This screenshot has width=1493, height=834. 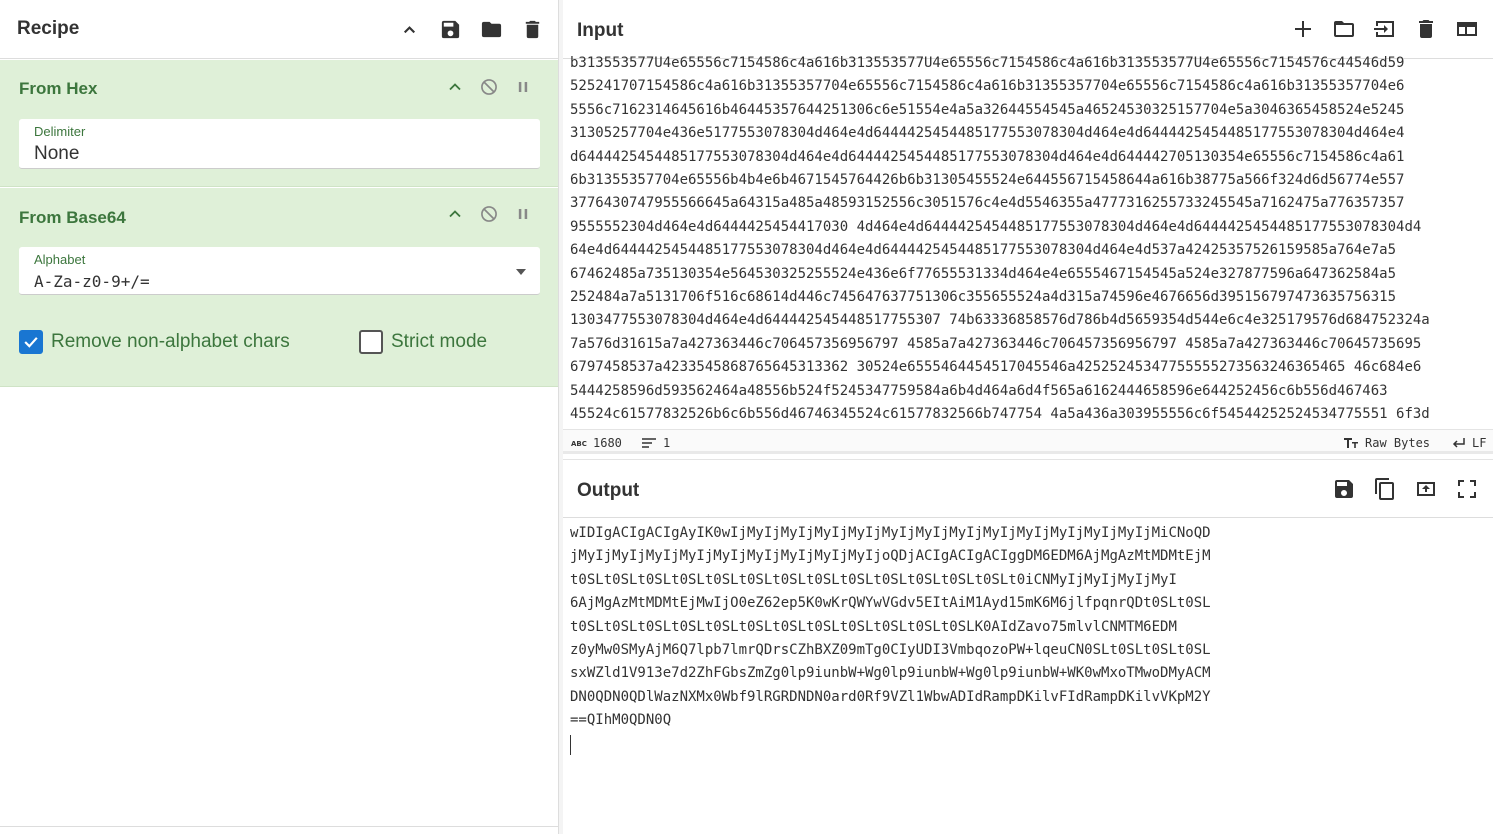 What do you see at coordinates (72, 217) in the screenshot?
I see `operation-title: From Base64` at bounding box center [72, 217].